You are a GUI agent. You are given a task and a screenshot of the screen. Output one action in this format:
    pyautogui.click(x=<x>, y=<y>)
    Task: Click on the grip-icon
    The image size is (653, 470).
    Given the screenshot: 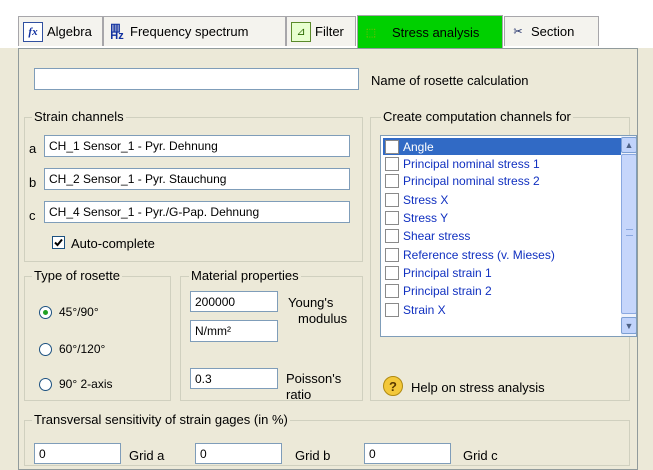 What is the action you would take?
    pyautogui.click(x=629, y=232)
    